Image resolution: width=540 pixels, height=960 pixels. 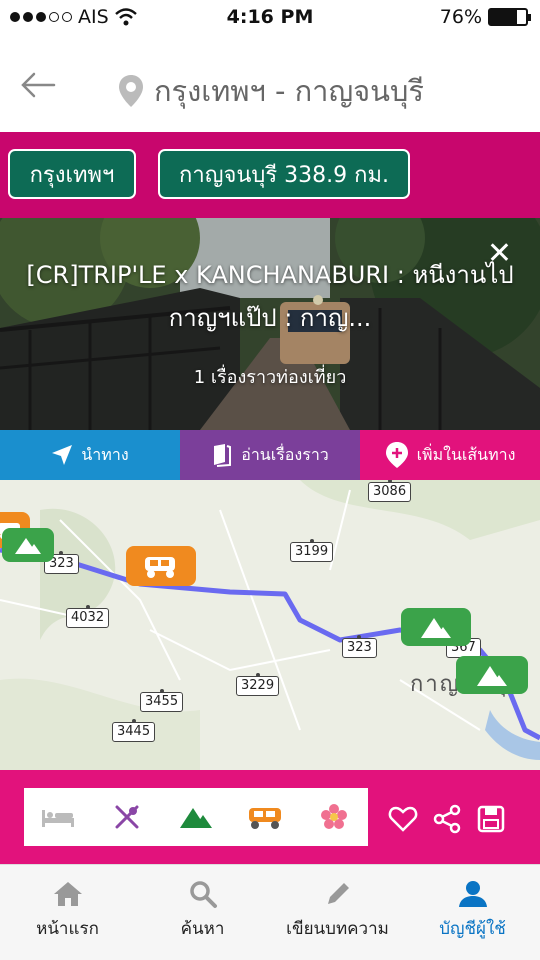 What do you see at coordinates (88, 616) in the screenshot?
I see `highway-badge: 4032` at bounding box center [88, 616].